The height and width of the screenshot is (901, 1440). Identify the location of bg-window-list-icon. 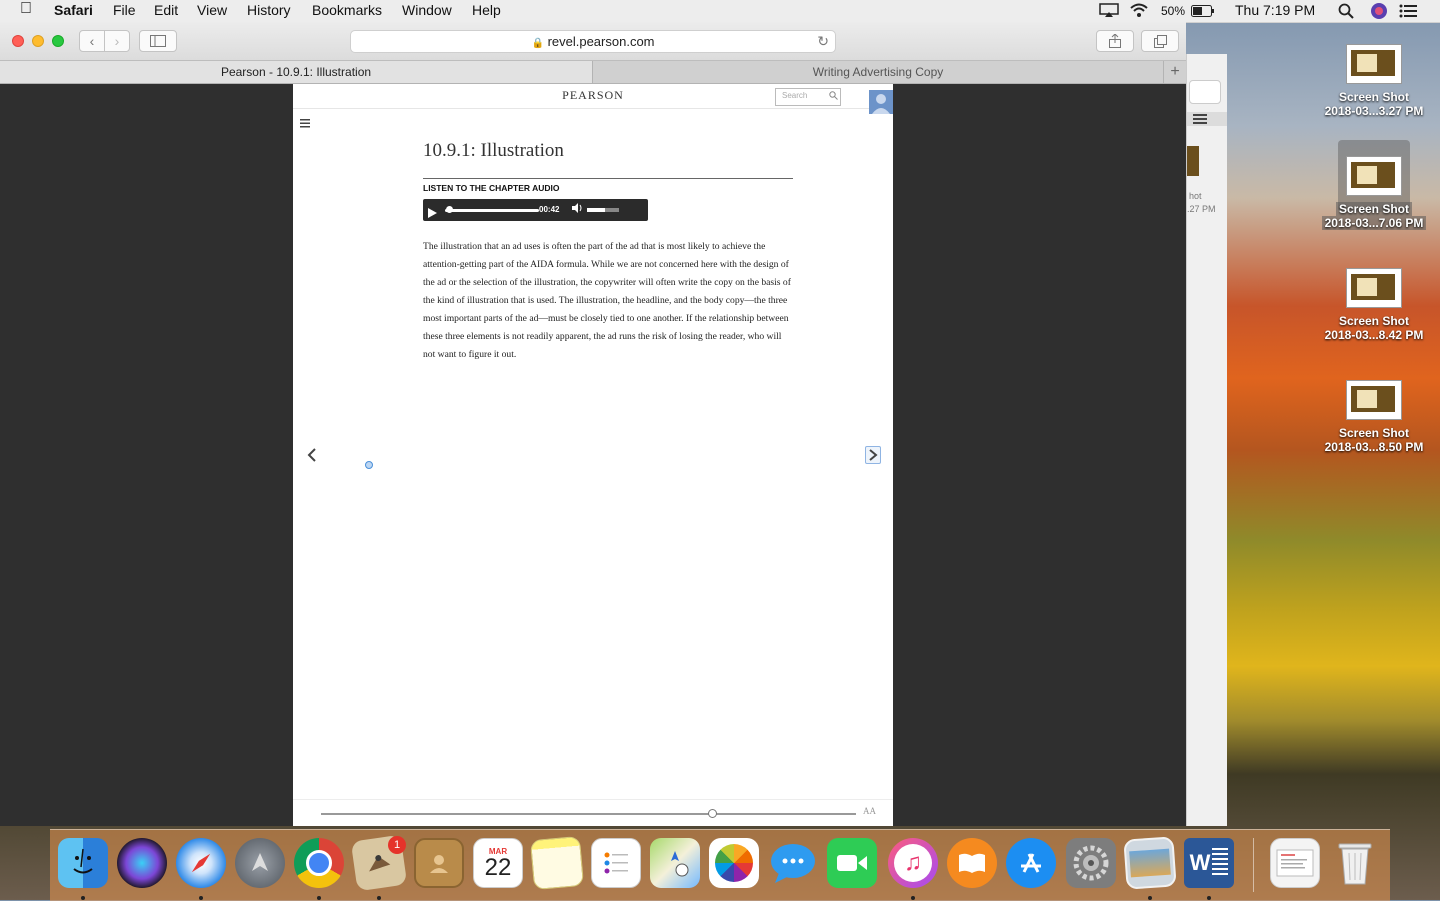
(1207, 119).